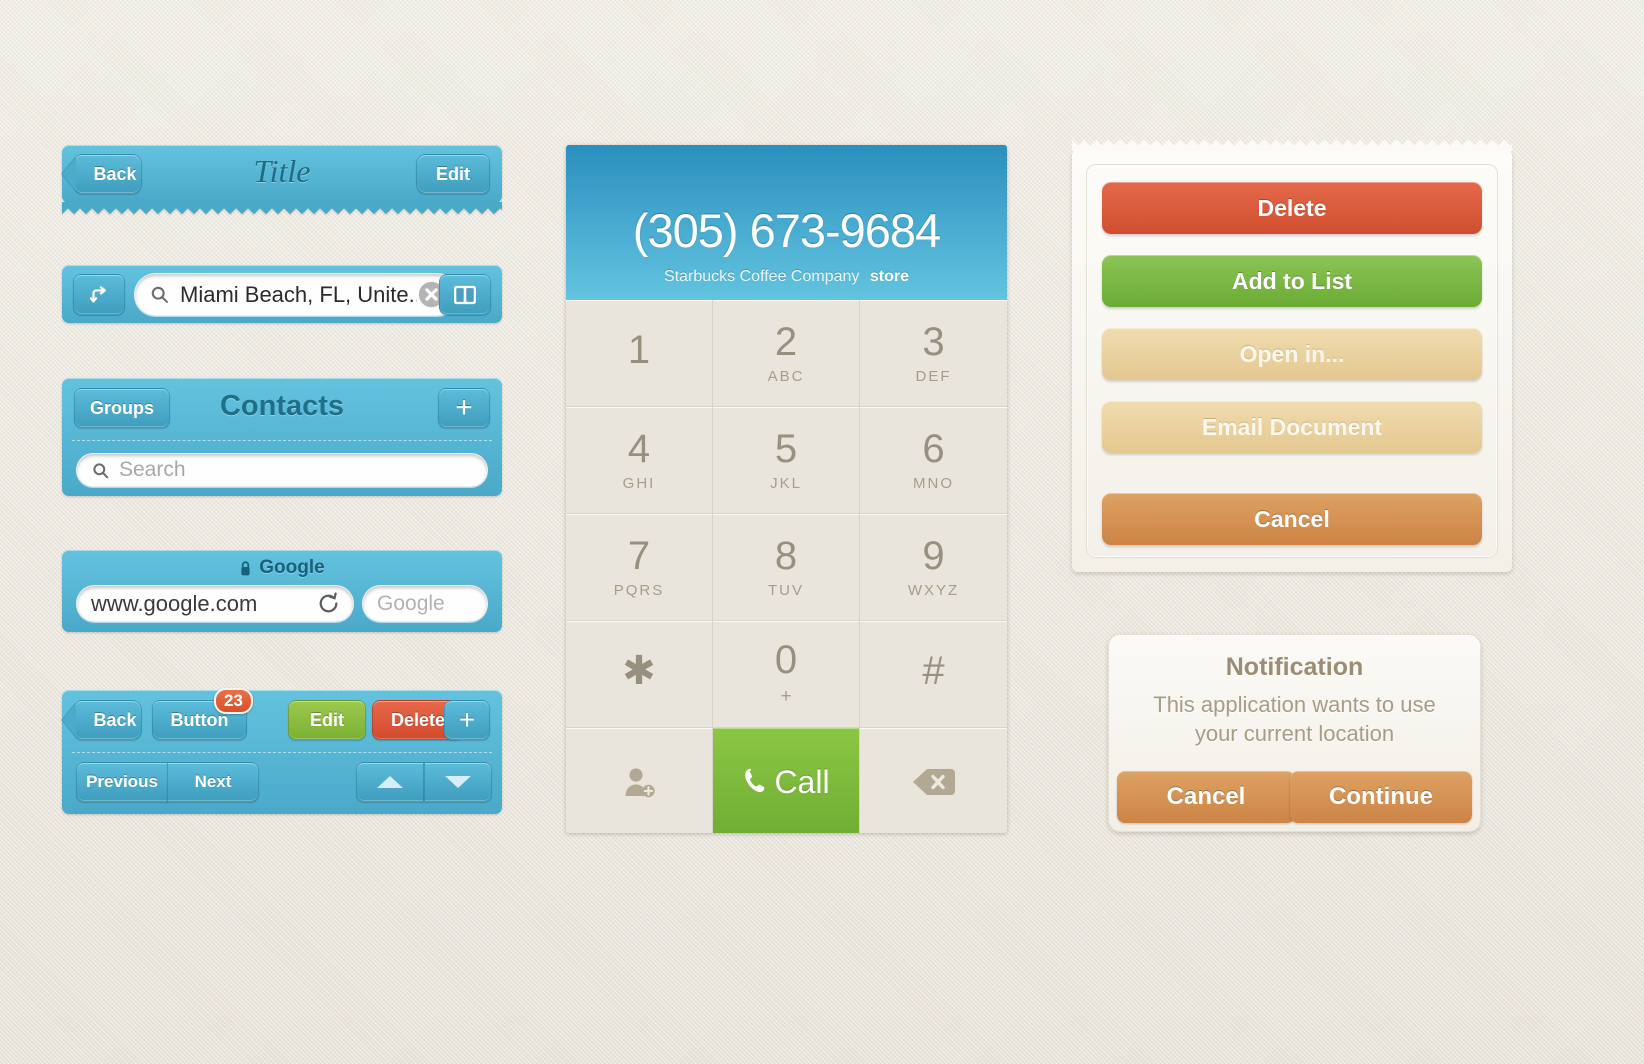 This screenshot has width=1644, height=1064. Describe the element at coordinates (1294, 667) in the screenshot. I see `notification-title: Notification` at that location.